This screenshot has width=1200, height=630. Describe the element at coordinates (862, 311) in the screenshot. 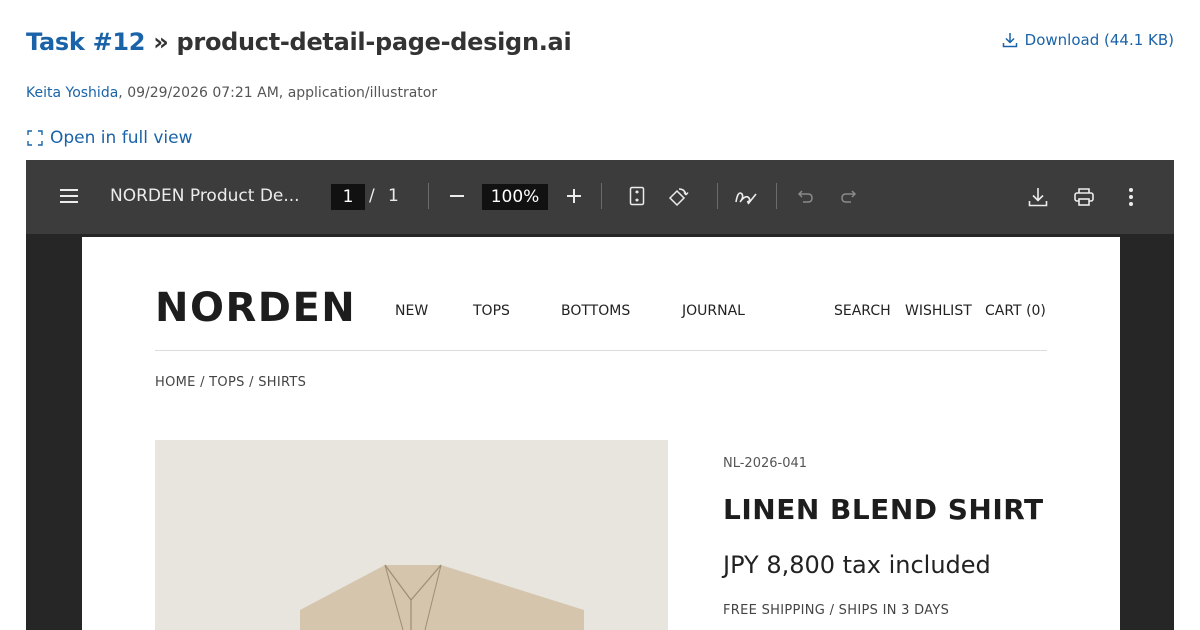

I see `nav-search: SEARCH` at that location.